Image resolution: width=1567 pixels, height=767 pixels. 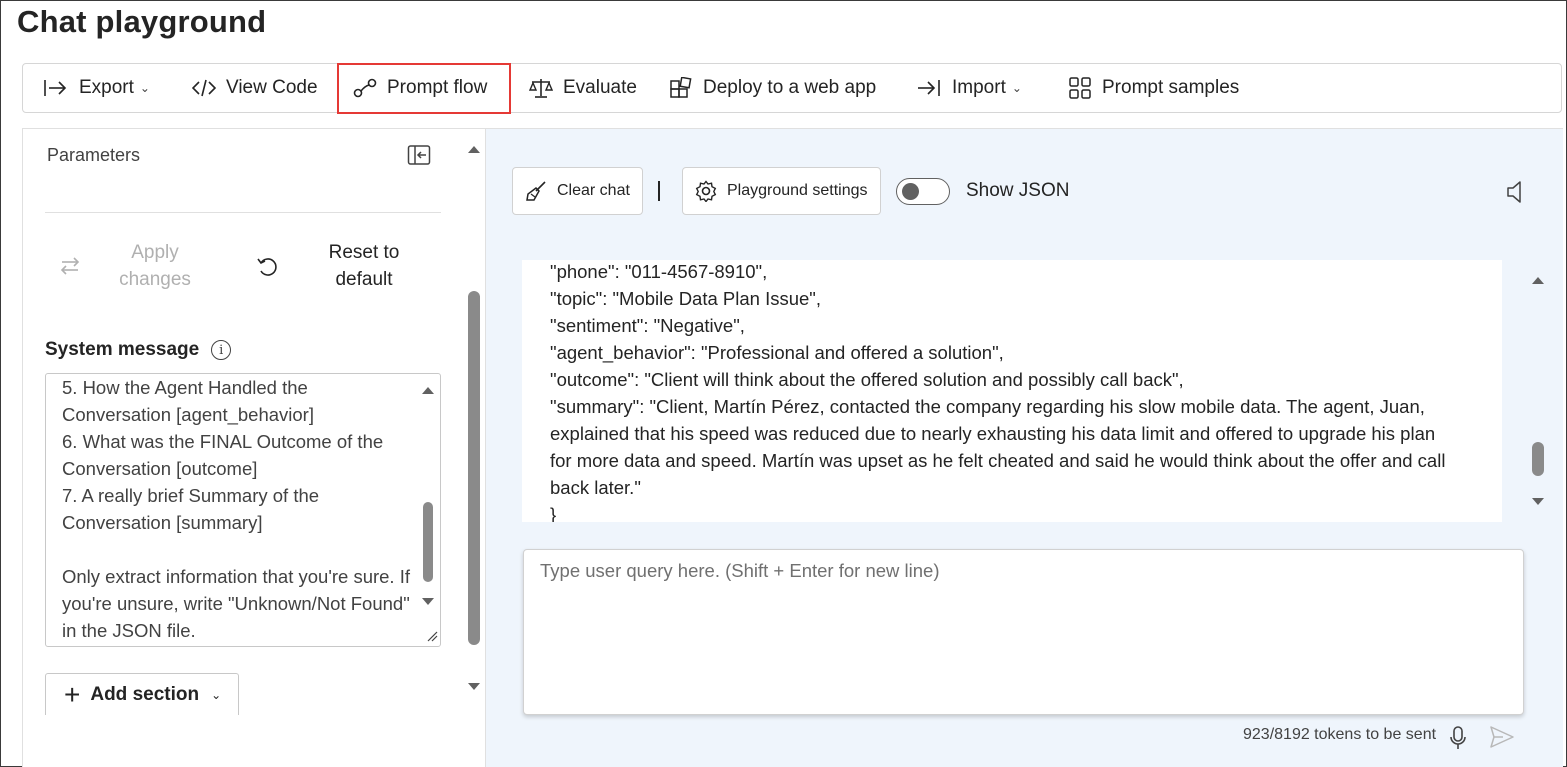 I want to click on system-message-scrollbar-thumb, so click(x=428, y=542).